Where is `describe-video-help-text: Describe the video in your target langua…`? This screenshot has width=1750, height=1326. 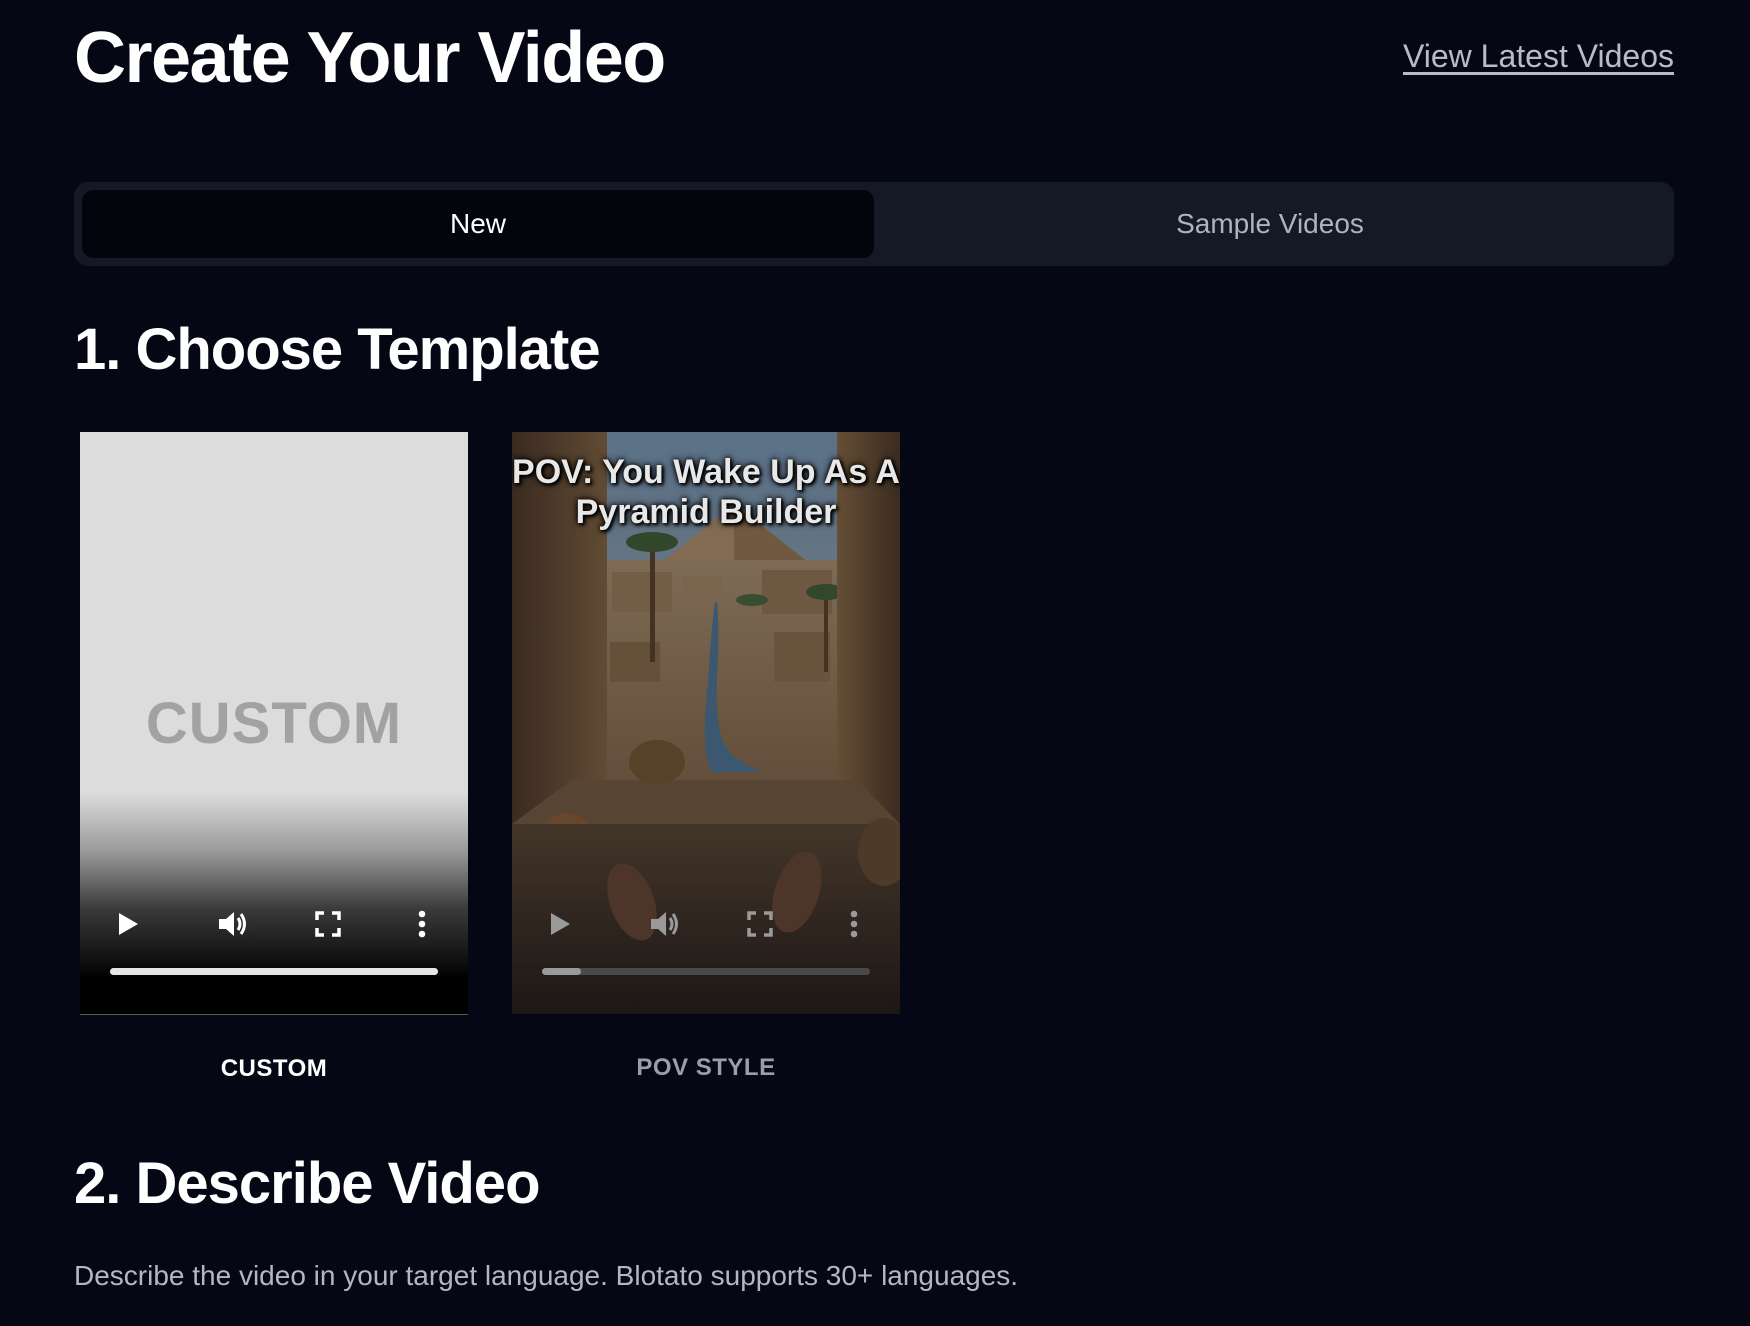
describe-video-help-text: Describe the video in your target langua… is located at coordinates (546, 1275).